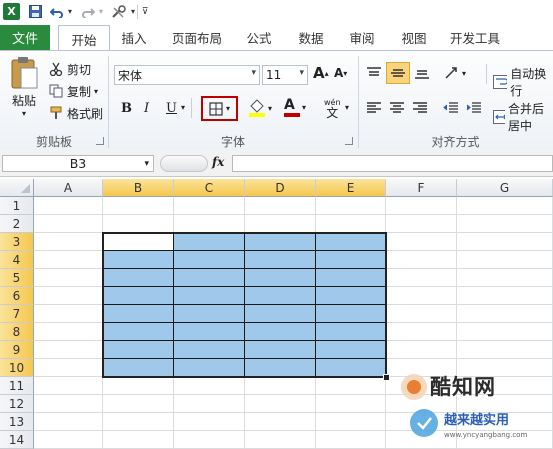  I want to click on row-header-7: 7, so click(17, 314).